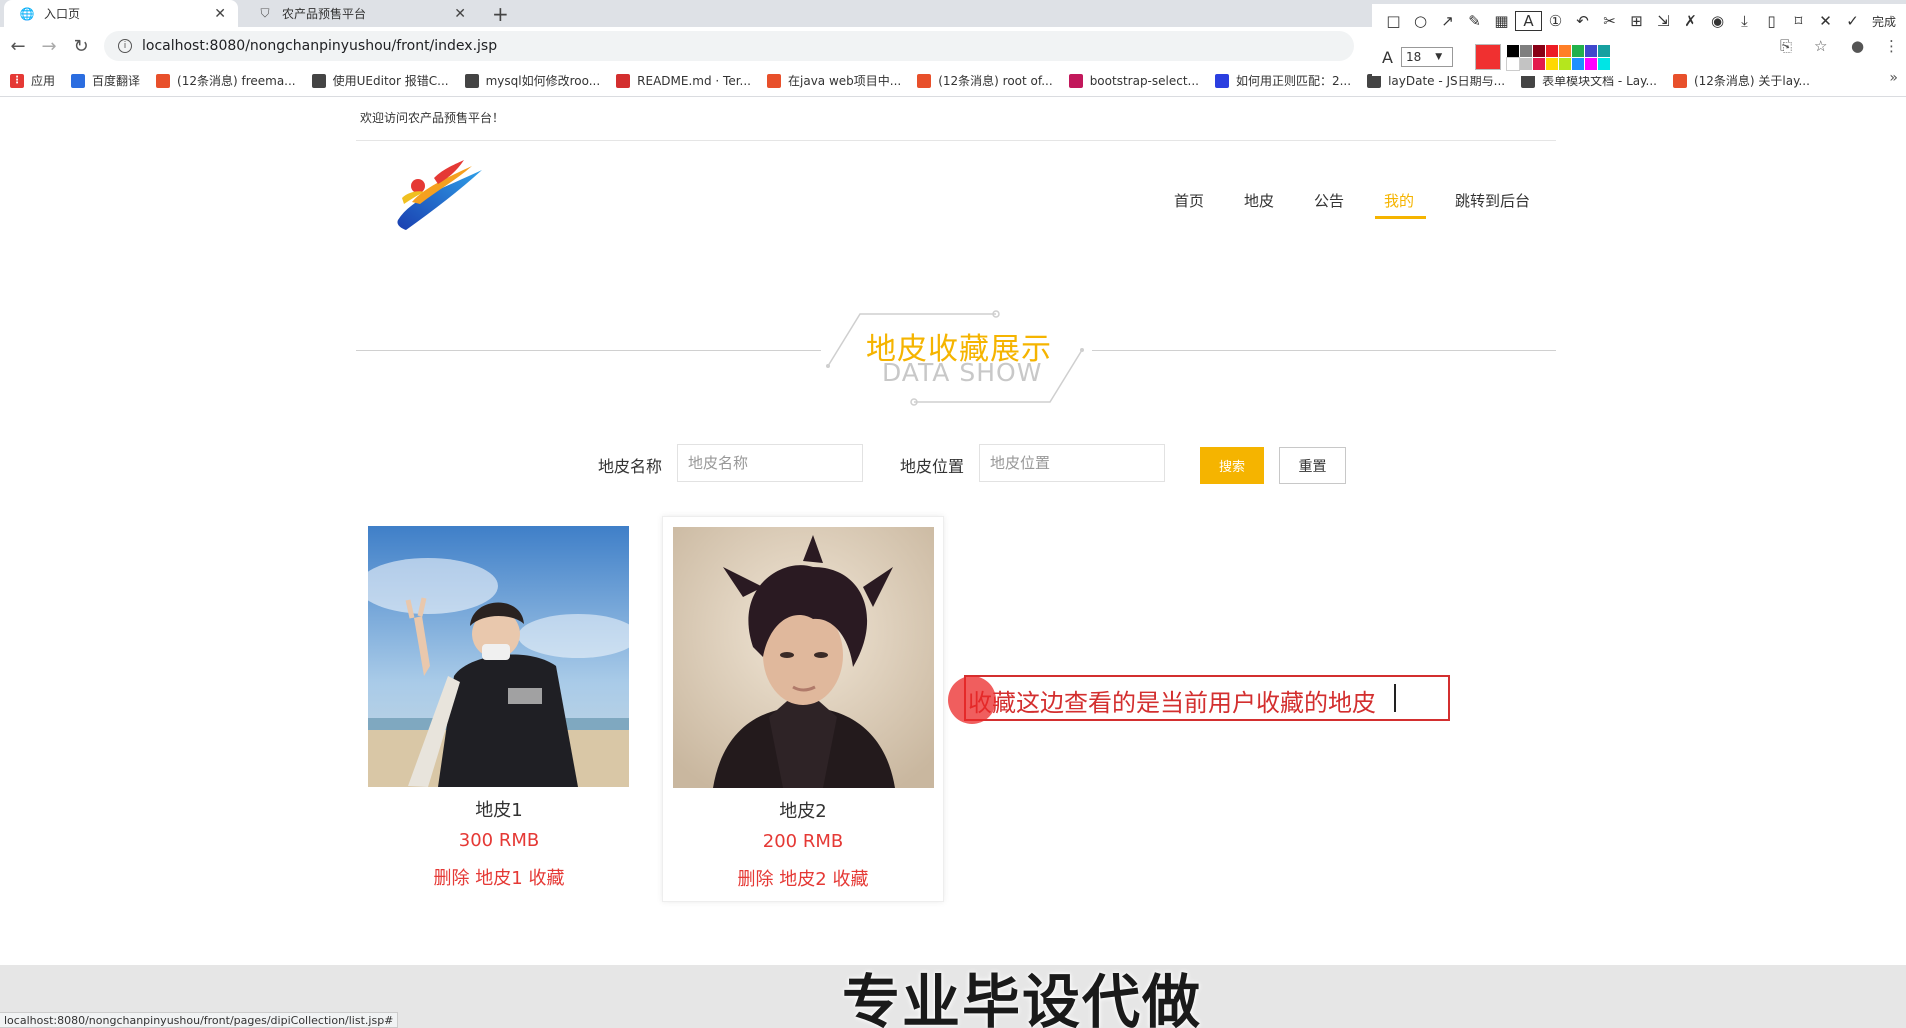 The height and width of the screenshot is (1028, 1906). I want to click on tab-entry: 🌐 入口页 ✕, so click(121, 13).